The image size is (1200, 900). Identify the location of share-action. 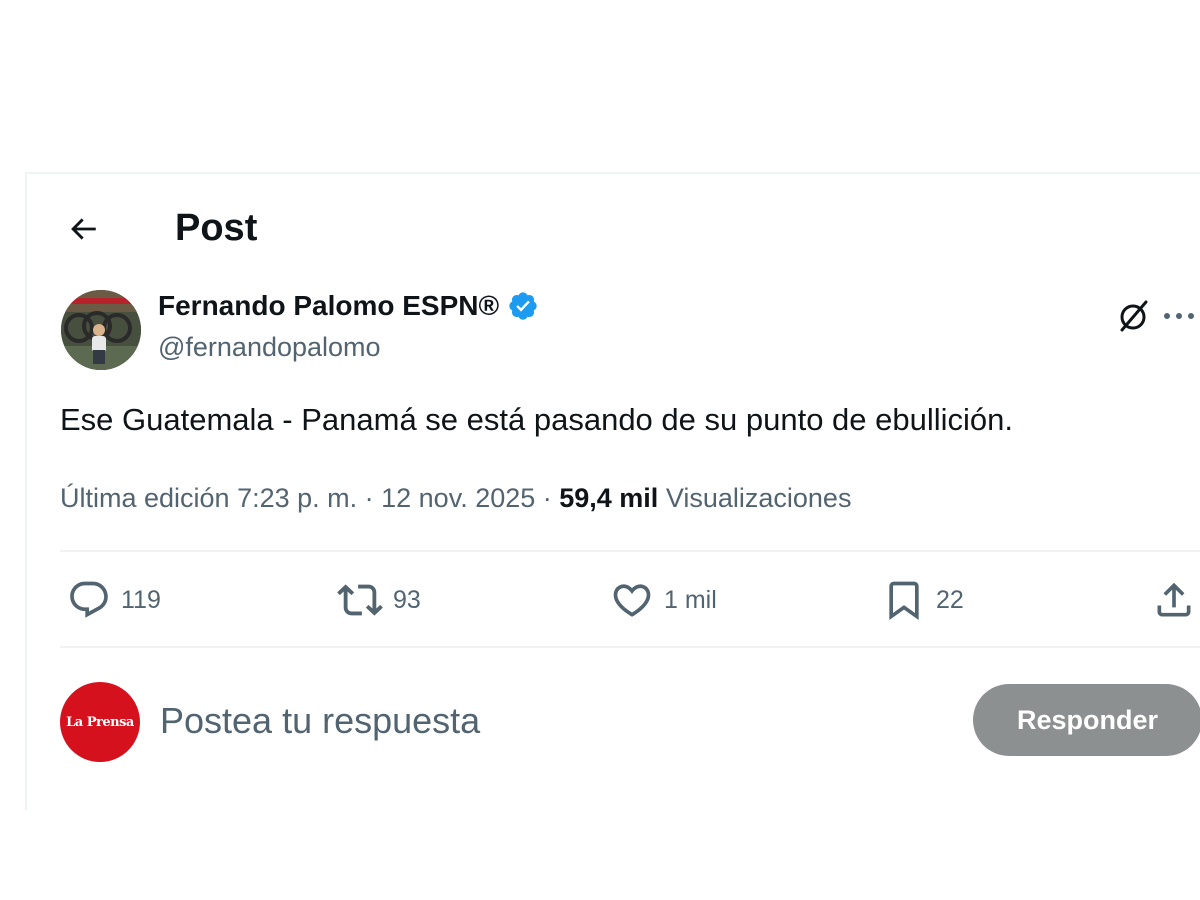
(1174, 600).